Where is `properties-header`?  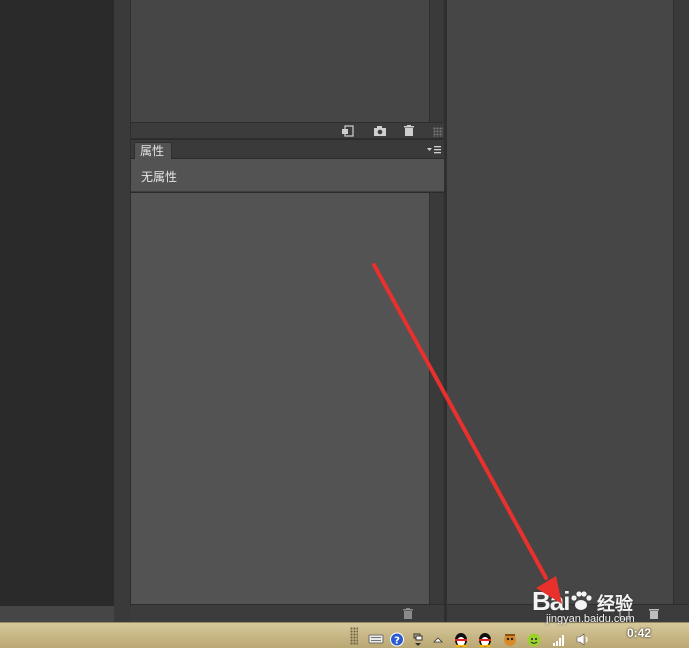
properties-header is located at coordinates (287, 175).